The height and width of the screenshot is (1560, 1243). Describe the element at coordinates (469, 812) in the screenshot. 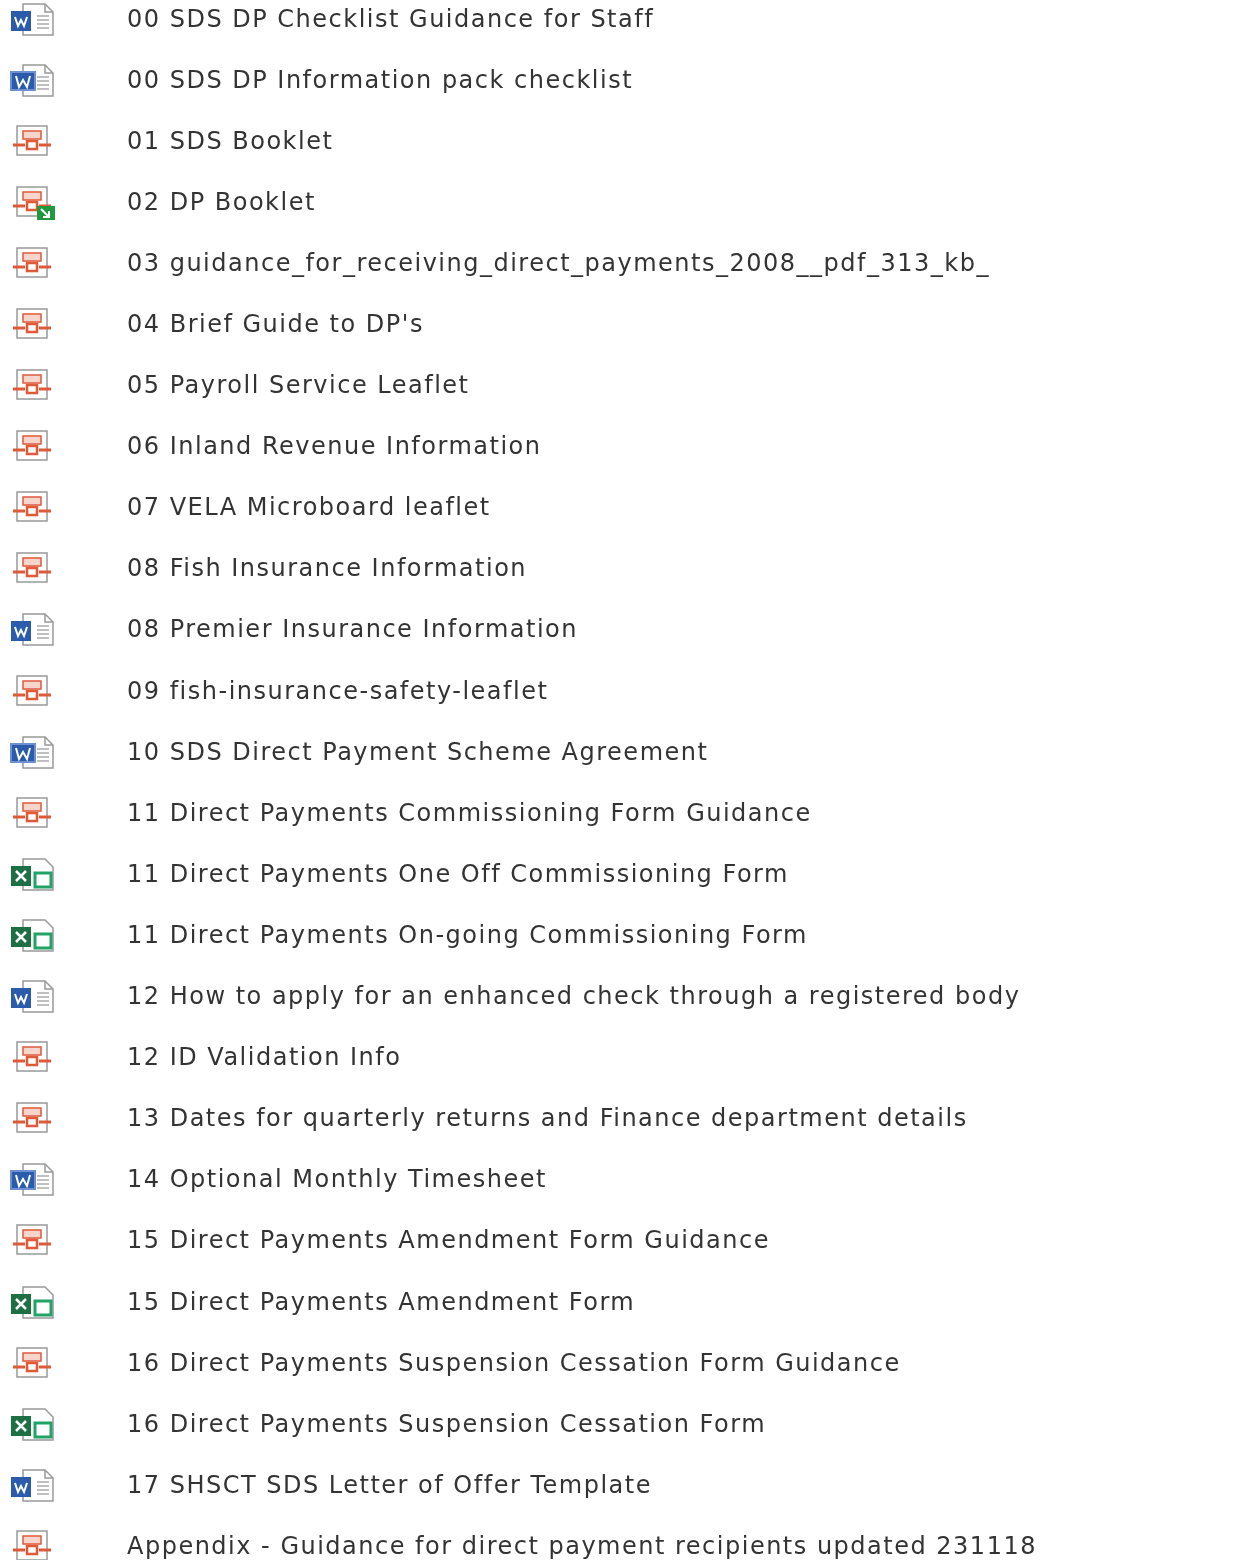

I see `file-name-link: 11 Direct Payments Commissioning Form Guidance` at that location.